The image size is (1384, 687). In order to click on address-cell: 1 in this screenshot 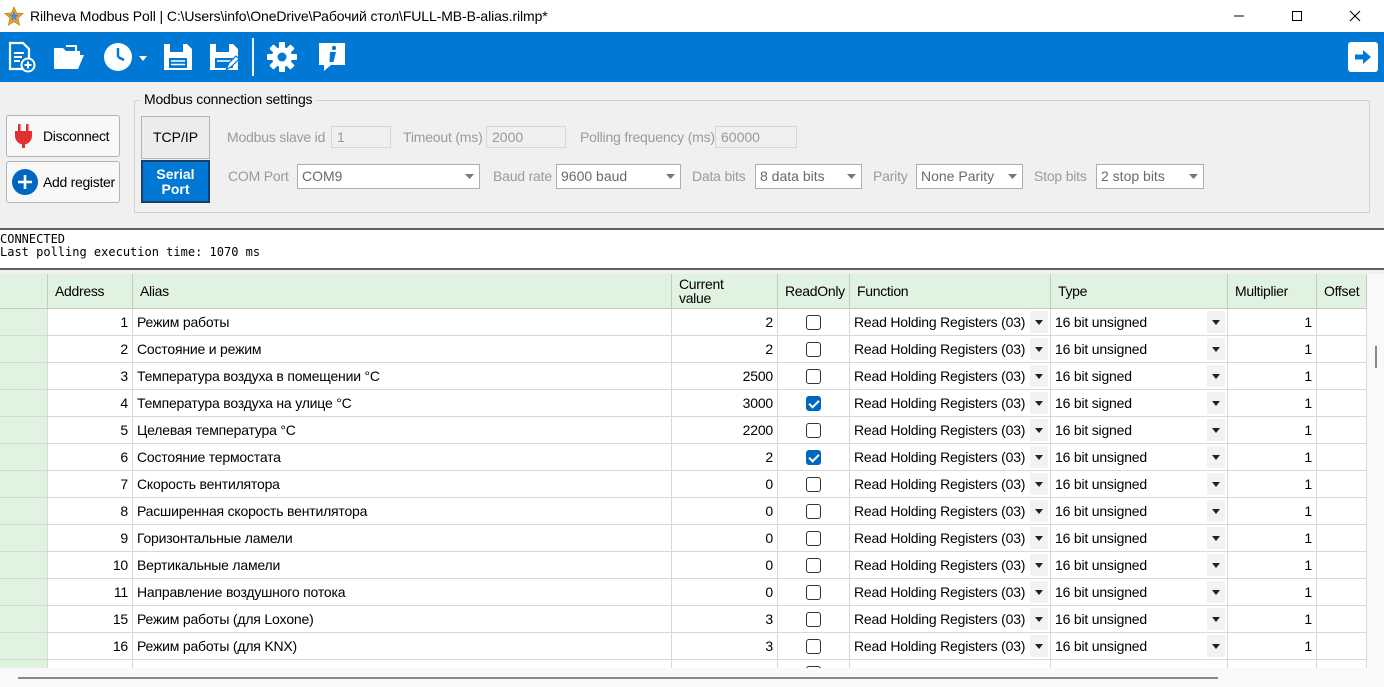, I will do `click(90, 322)`.